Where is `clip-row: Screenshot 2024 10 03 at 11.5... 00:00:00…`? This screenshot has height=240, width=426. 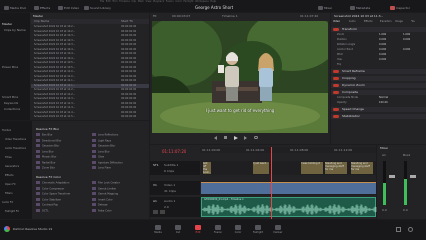
clip-row: Screenshot 2024 10 03 at 11.5... 00:00:00… is located at coordinates (90, 117).